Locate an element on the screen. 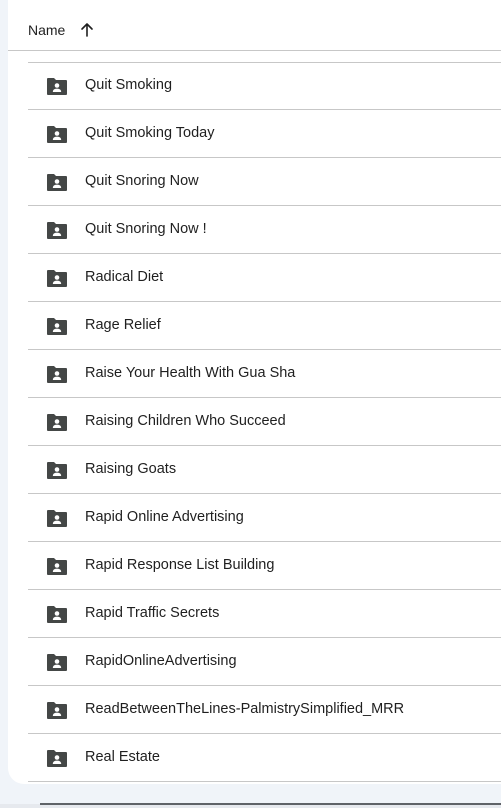  file-name: Quit Snoring Now ! is located at coordinates (146, 229).